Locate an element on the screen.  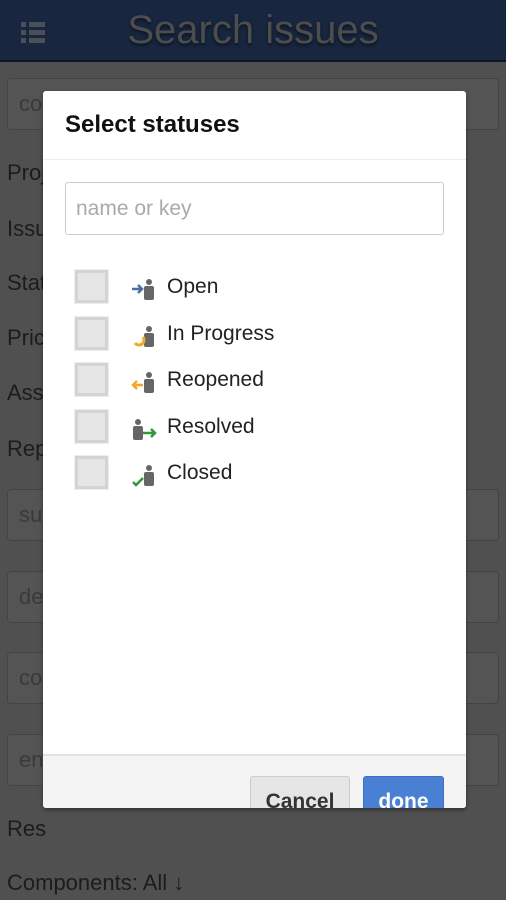
status-label: In Progress is located at coordinates (221, 333).